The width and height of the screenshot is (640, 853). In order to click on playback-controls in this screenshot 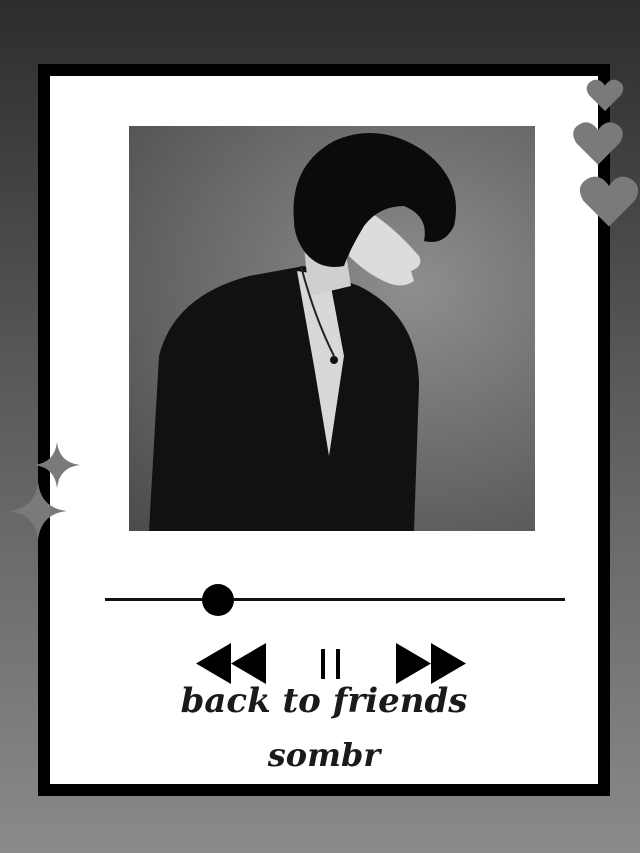, I will do `click(336, 663)`.